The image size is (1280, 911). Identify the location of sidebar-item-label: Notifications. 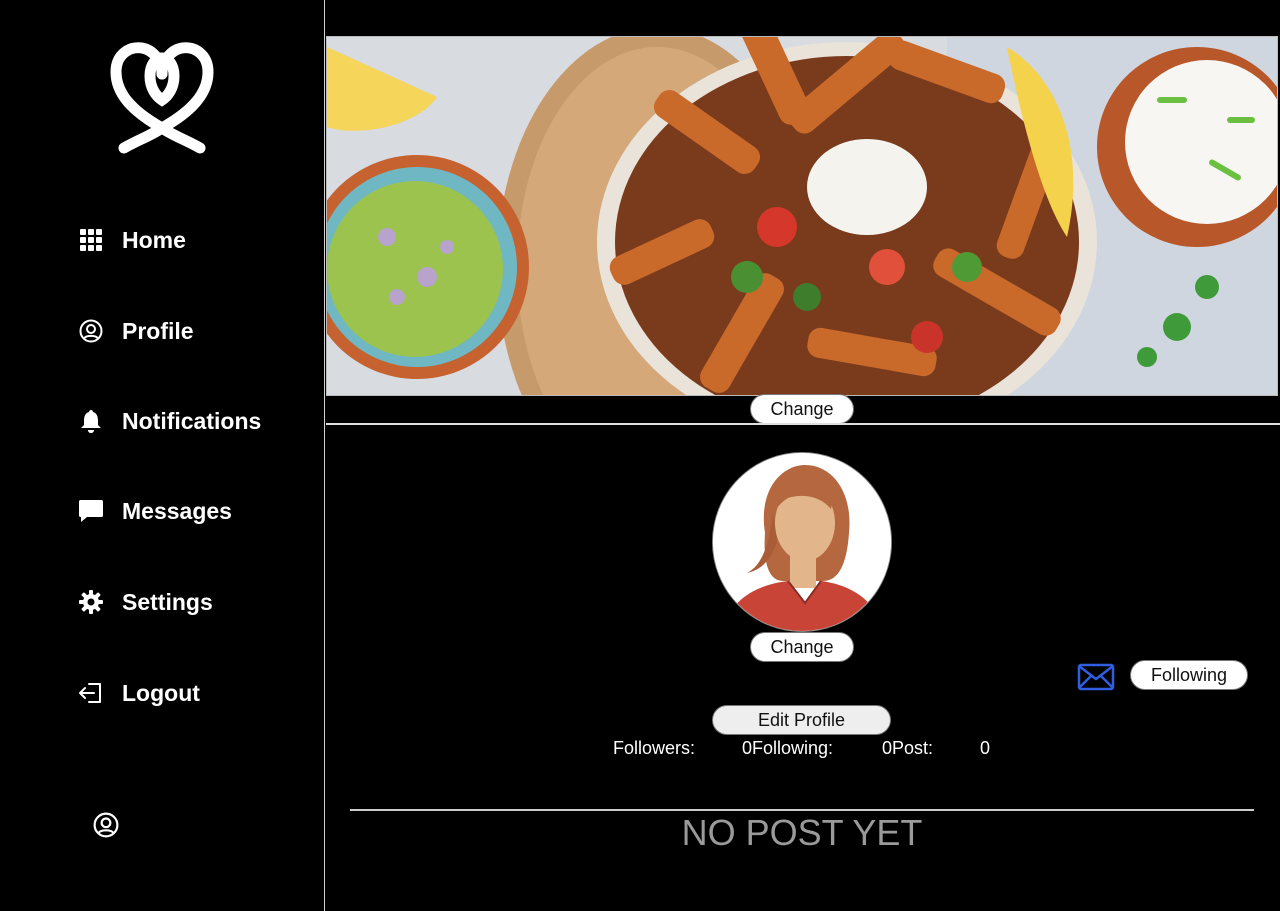
(192, 420).